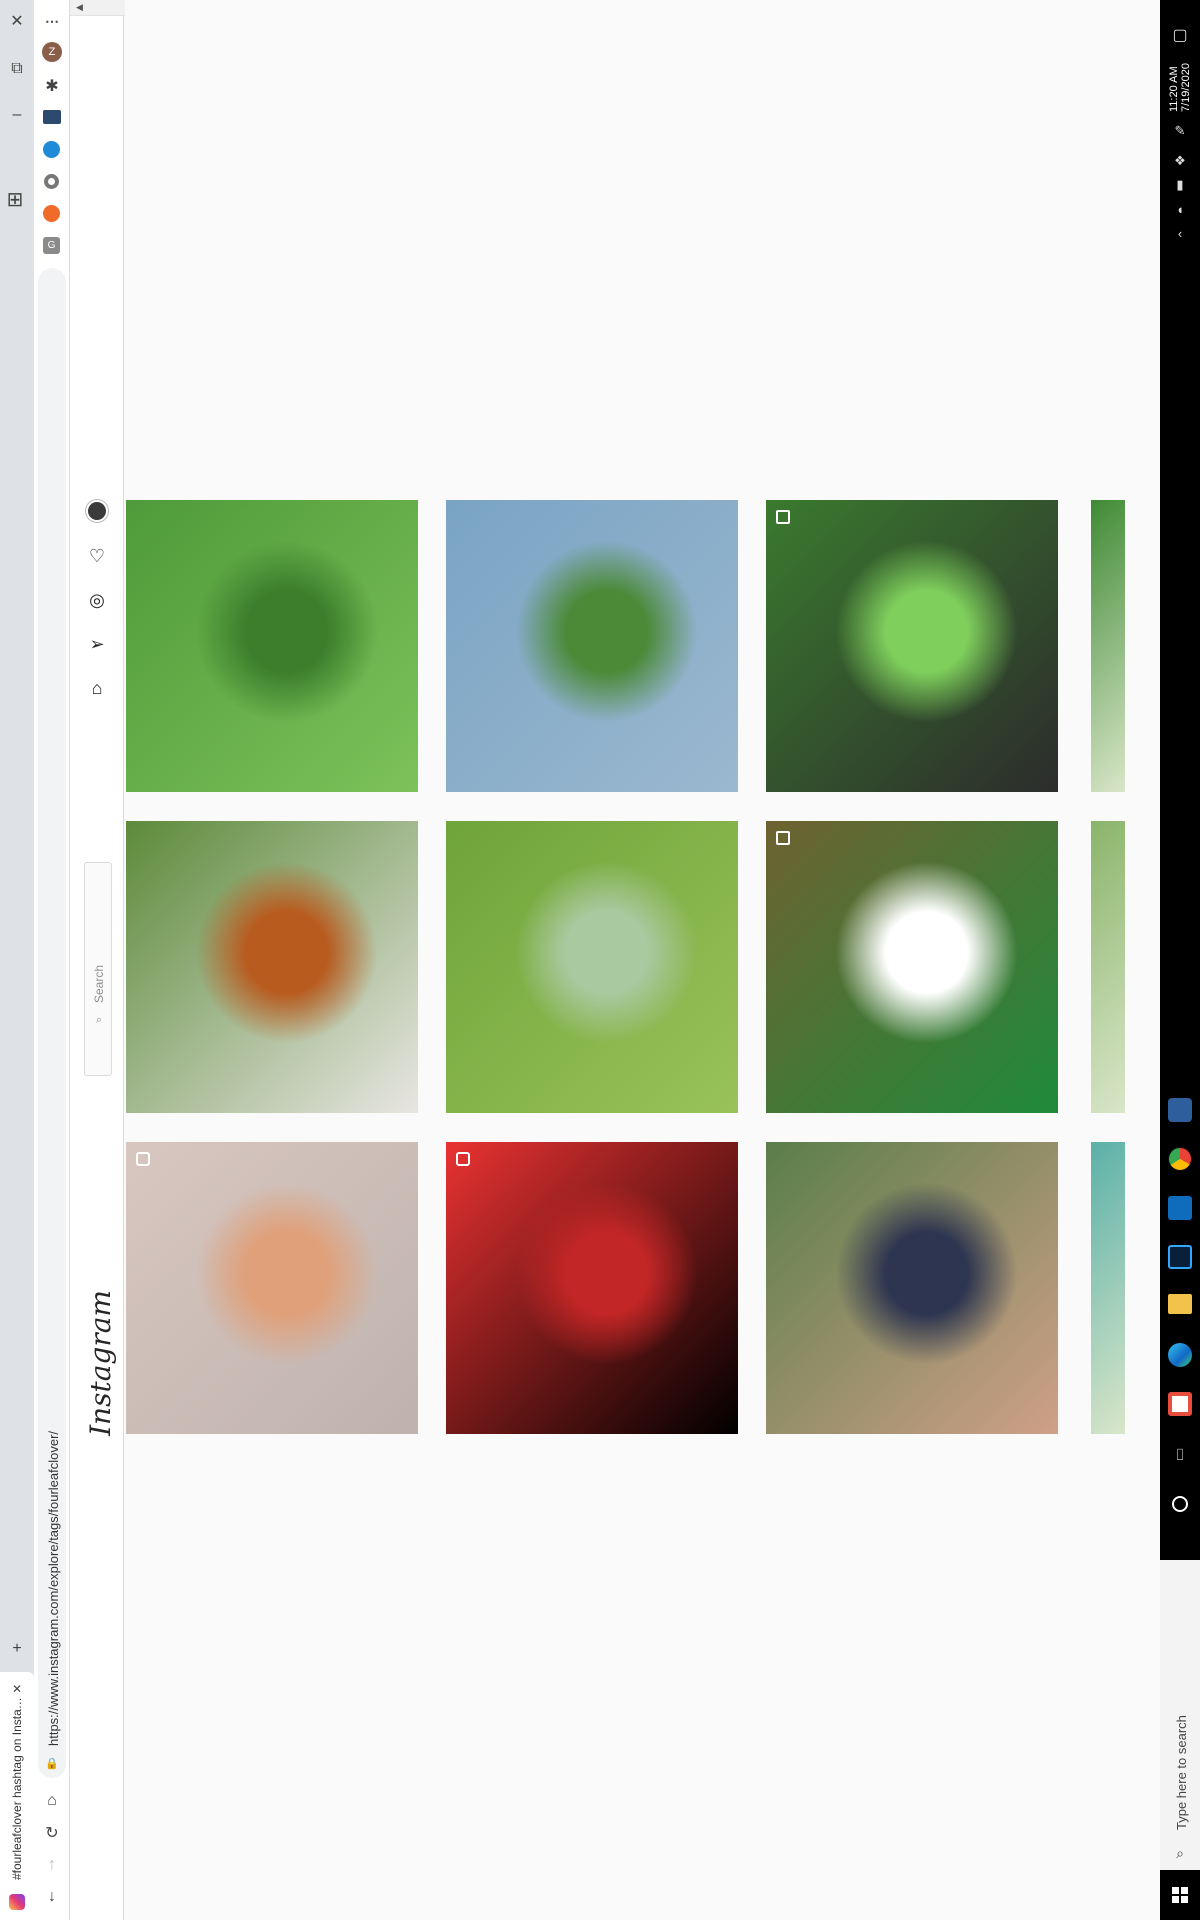 The height and width of the screenshot is (1920, 1200). What do you see at coordinates (52, 1801) in the screenshot?
I see `home-icon: ⌂` at bounding box center [52, 1801].